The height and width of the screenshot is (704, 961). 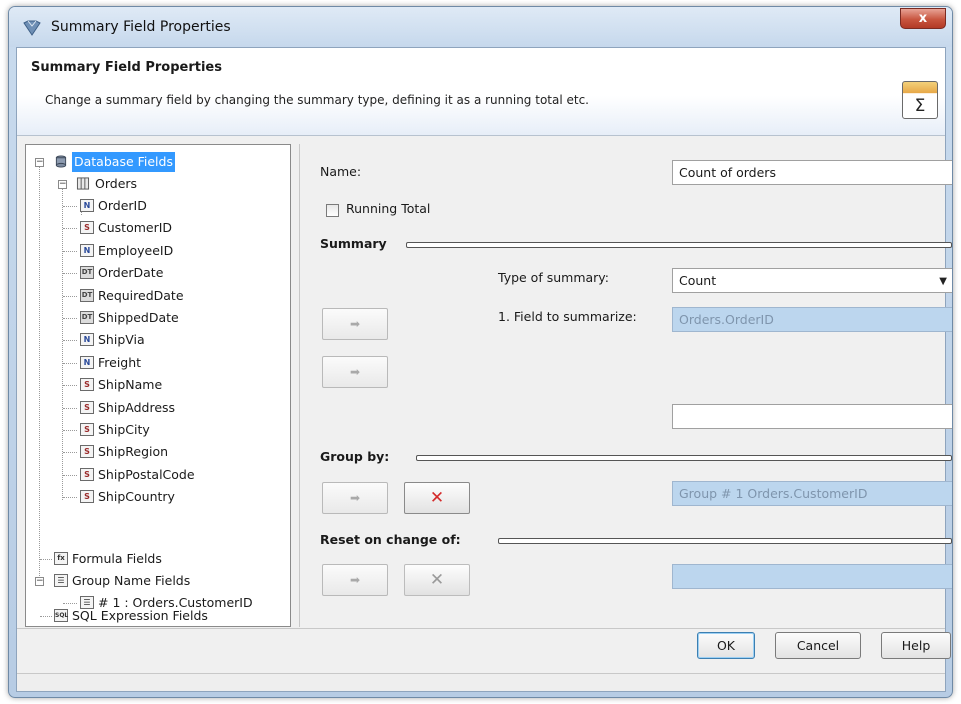 What do you see at coordinates (130, 385) in the screenshot?
I see `tree-label: ShipName` at bounding box center [130, 385].